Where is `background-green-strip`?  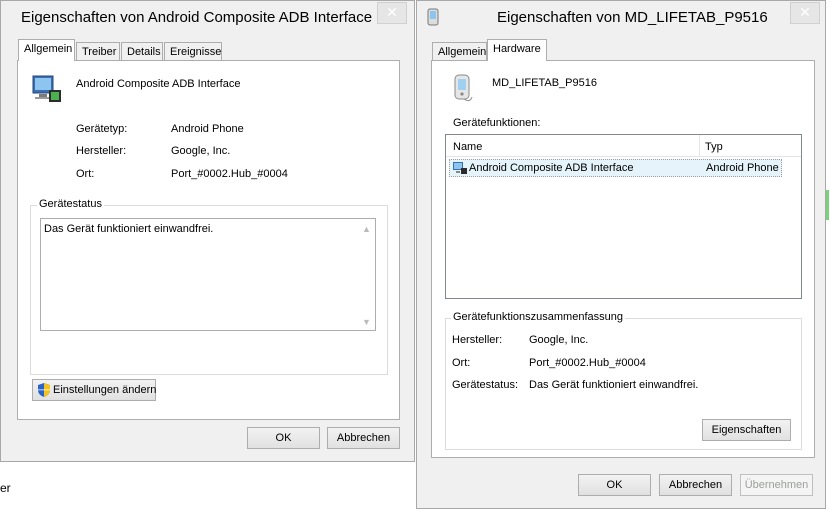 background-green-strip is located at coordinates (827, 205).